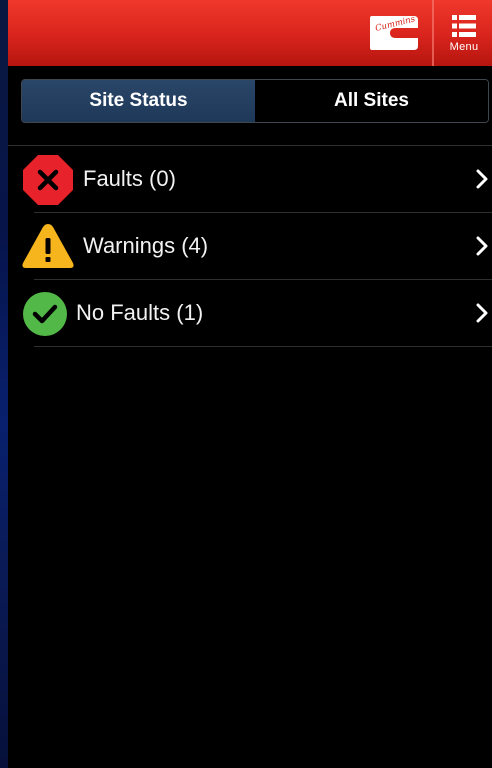 The image size is (492, 768). What do you see at coordinates (464, 47) in the screenshot?
I see `menu-label: Menu` at bounding box center [464, 47].